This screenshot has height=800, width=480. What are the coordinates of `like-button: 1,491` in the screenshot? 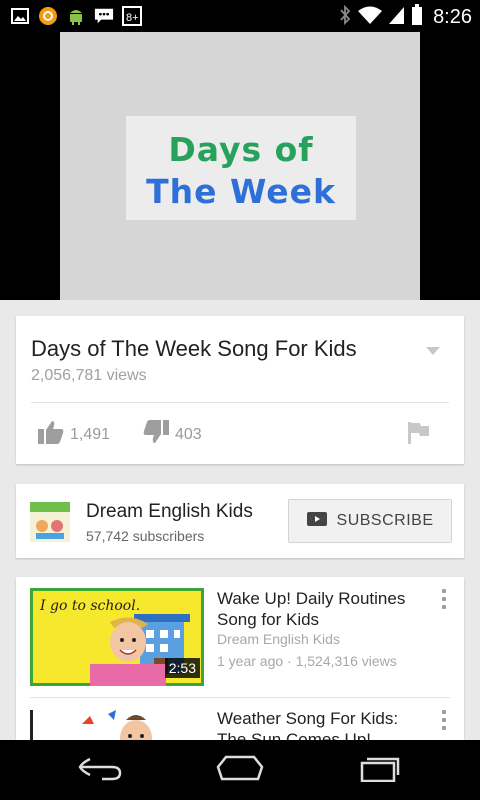 It's located at (74, 434).